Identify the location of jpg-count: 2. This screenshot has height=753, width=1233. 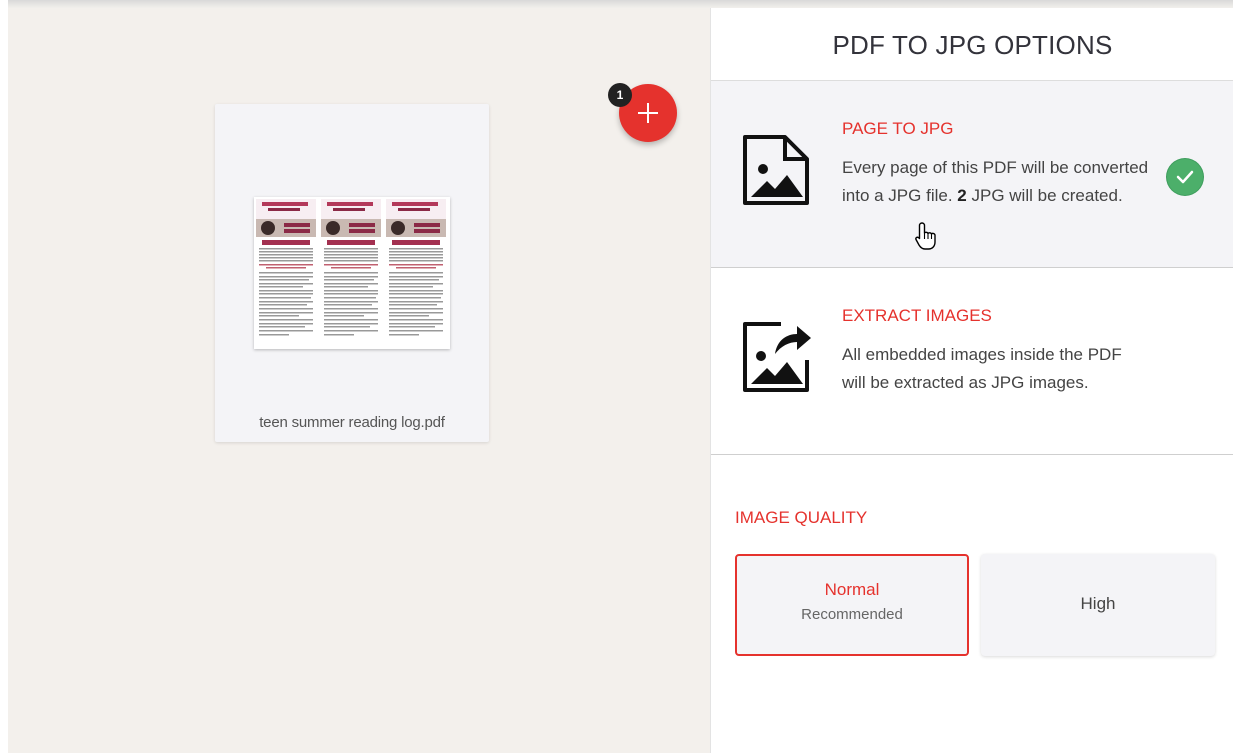
(962, 195).